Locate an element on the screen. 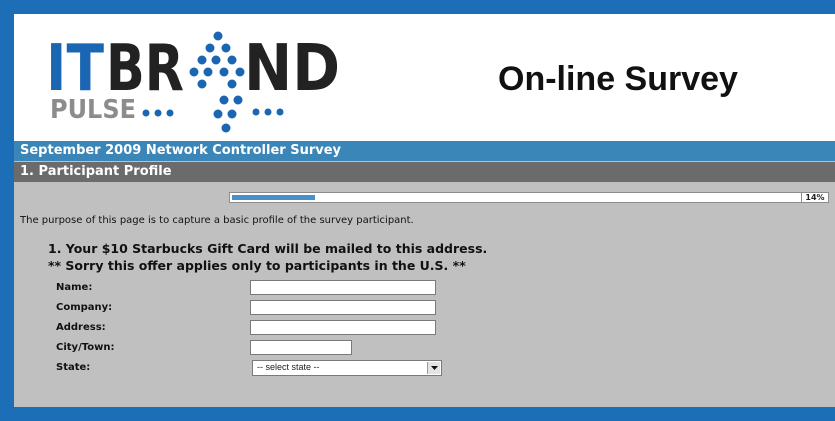 The image size is (835, 421). form-row-state: State: -- select state -- is located at coordinates (424, 368).